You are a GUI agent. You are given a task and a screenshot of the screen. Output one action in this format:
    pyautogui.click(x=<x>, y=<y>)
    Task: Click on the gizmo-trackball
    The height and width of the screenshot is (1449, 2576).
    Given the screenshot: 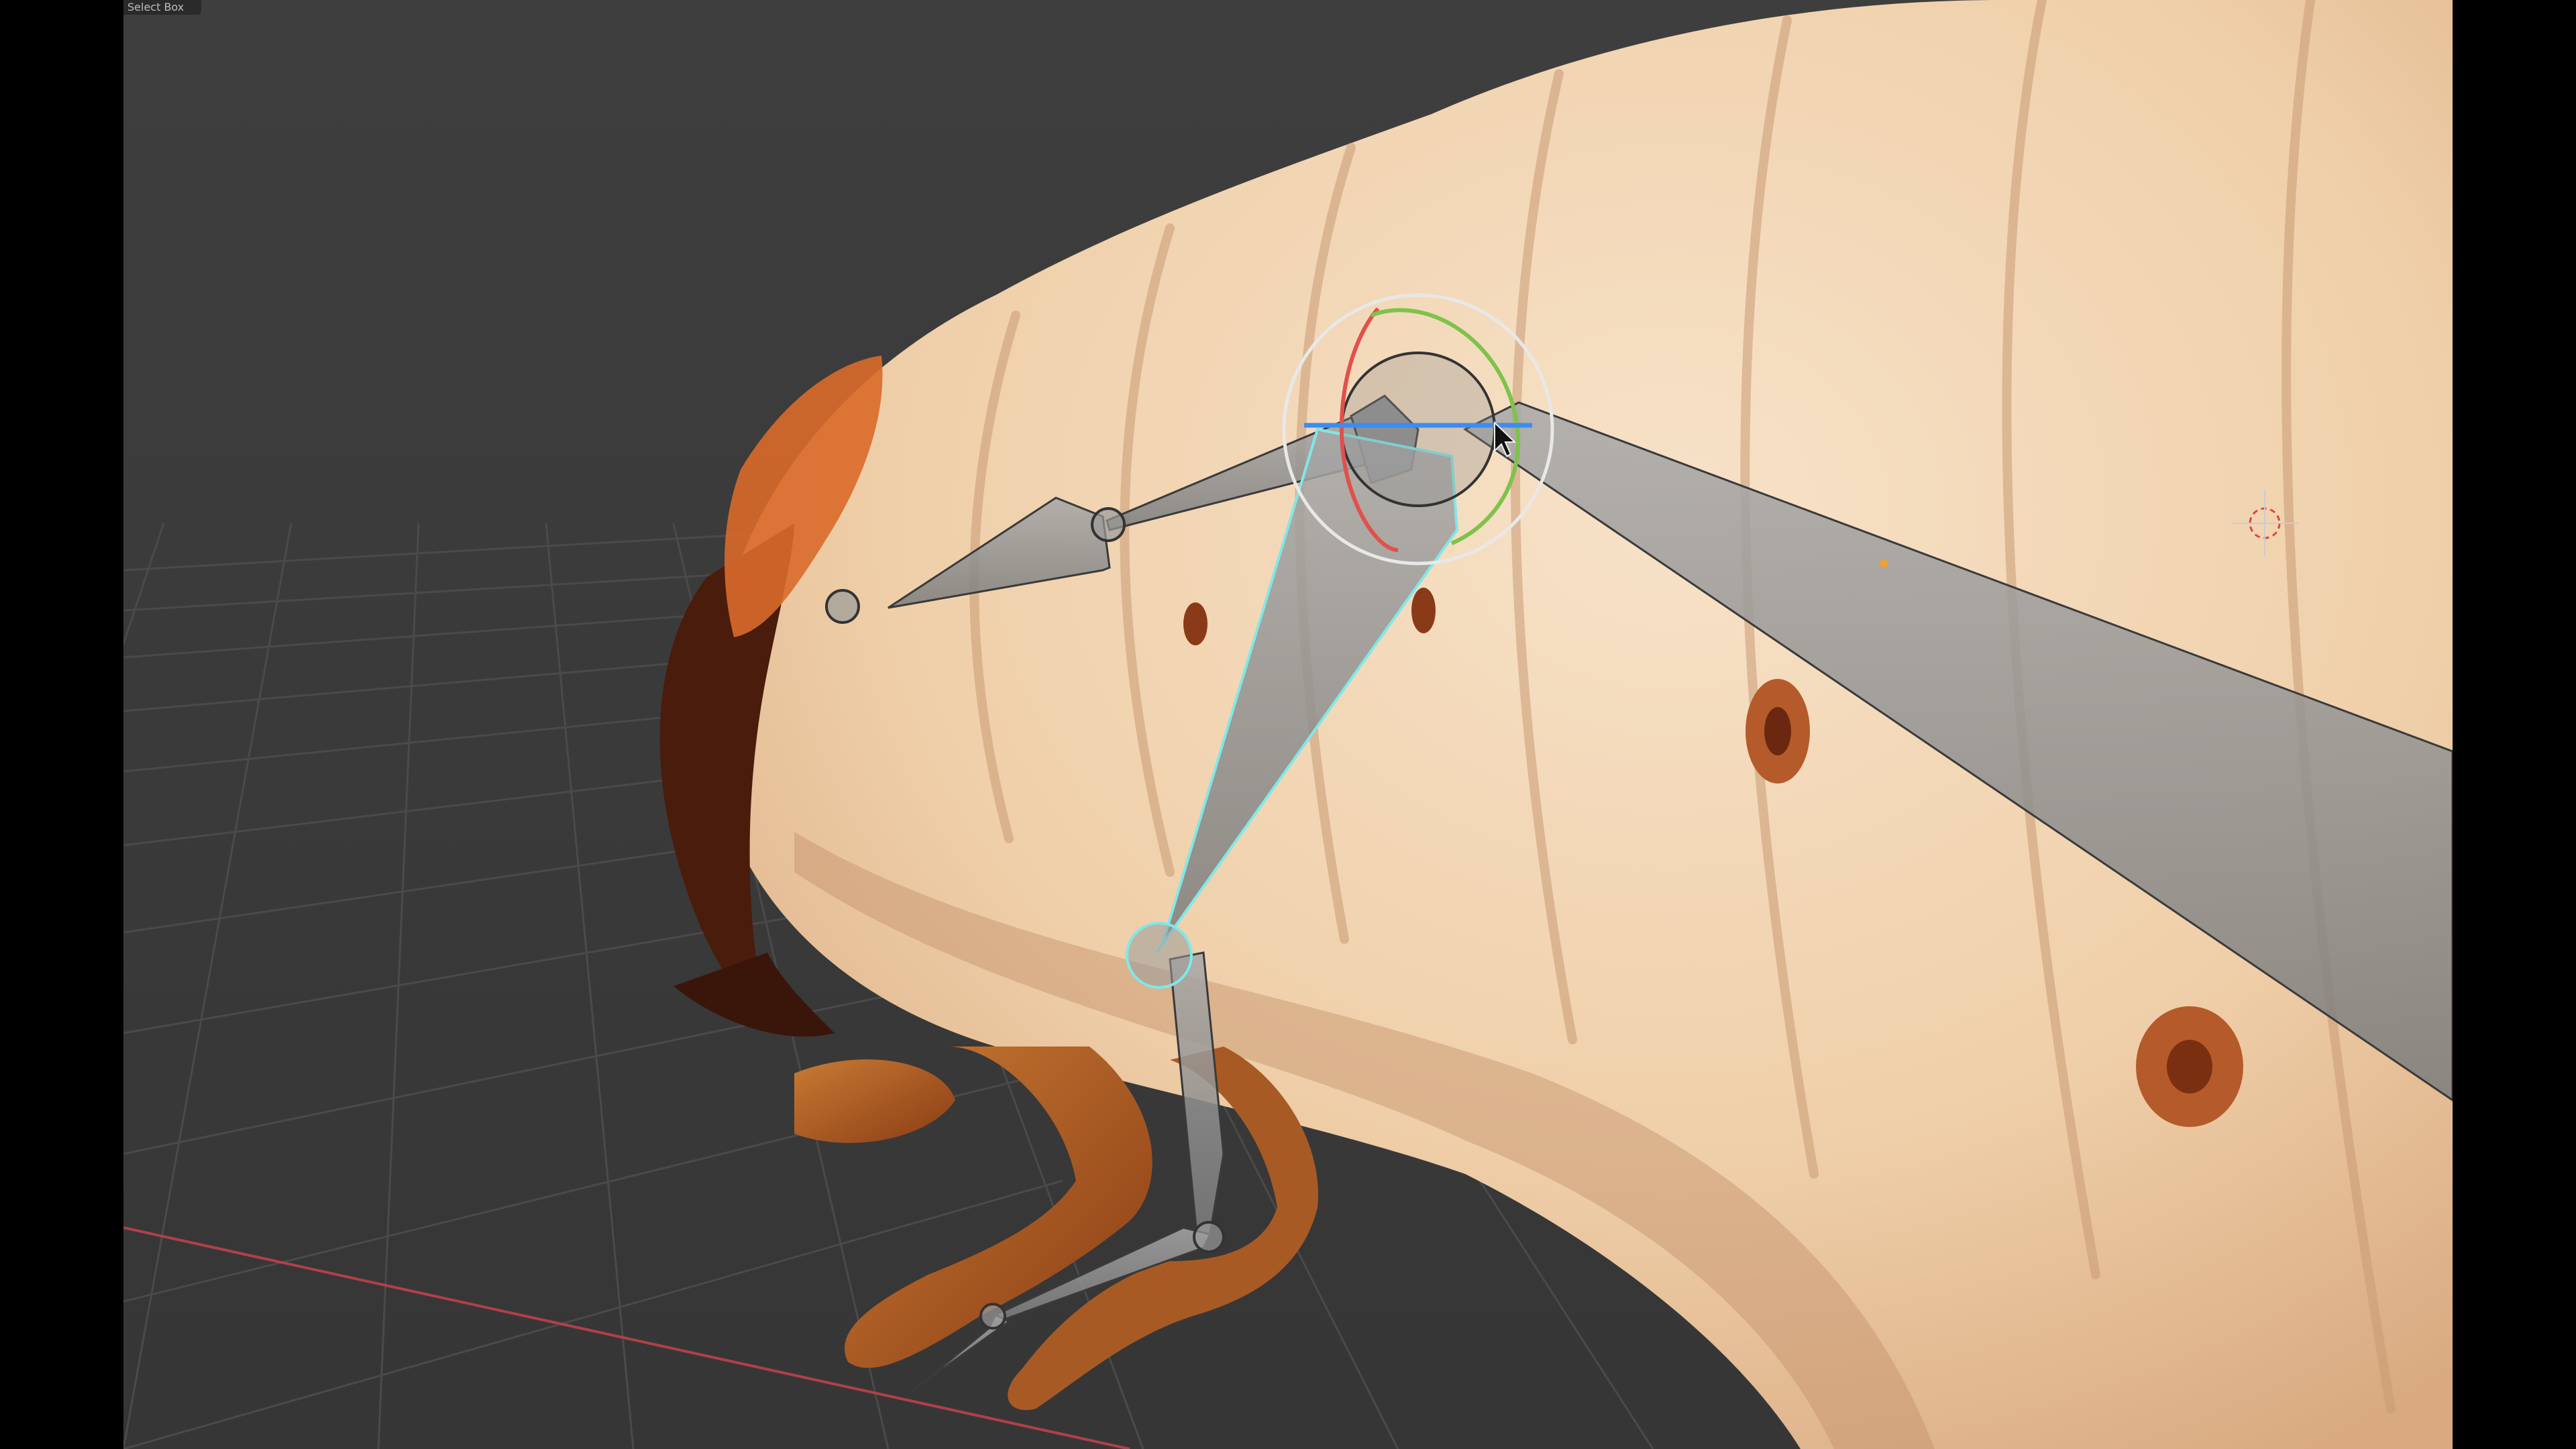 What is the action you would take?
    pyautogui.click(x=1418, y=429)
    